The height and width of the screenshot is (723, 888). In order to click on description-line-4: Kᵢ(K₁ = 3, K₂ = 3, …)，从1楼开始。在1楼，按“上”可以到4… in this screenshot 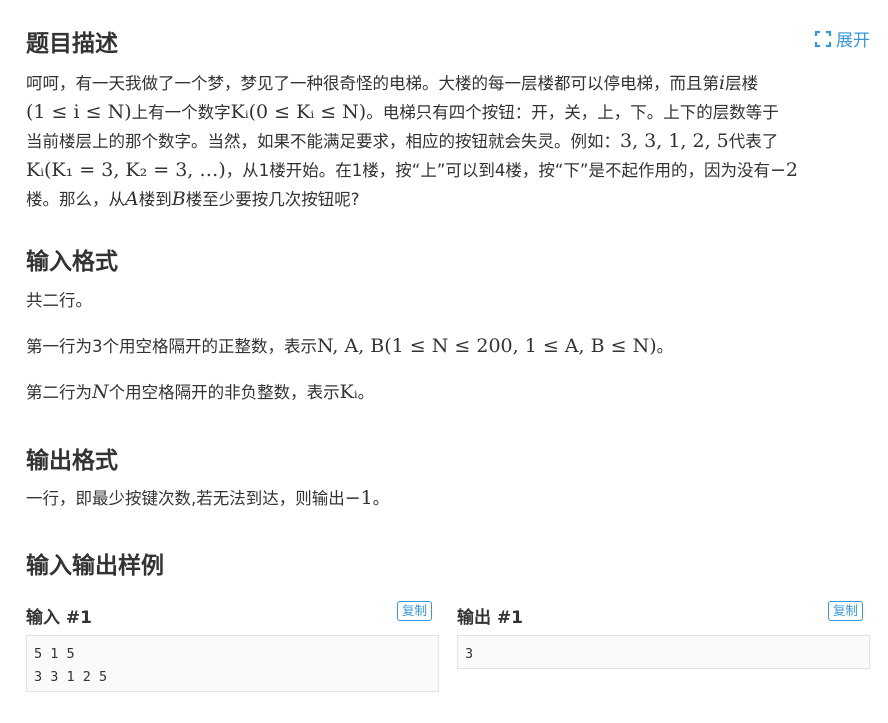, I will do `click(412, 170)`.